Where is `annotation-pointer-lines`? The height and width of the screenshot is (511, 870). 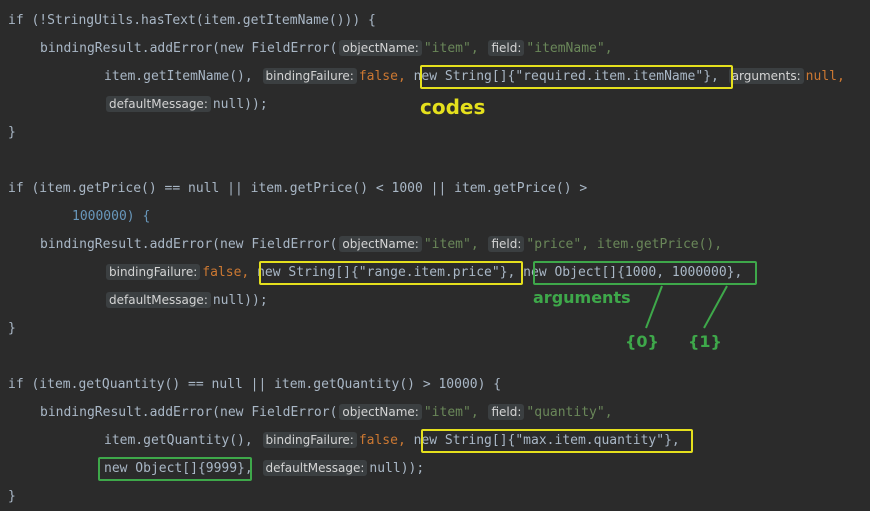 annotation-pointer-lines is located at coordinates (686, 307).